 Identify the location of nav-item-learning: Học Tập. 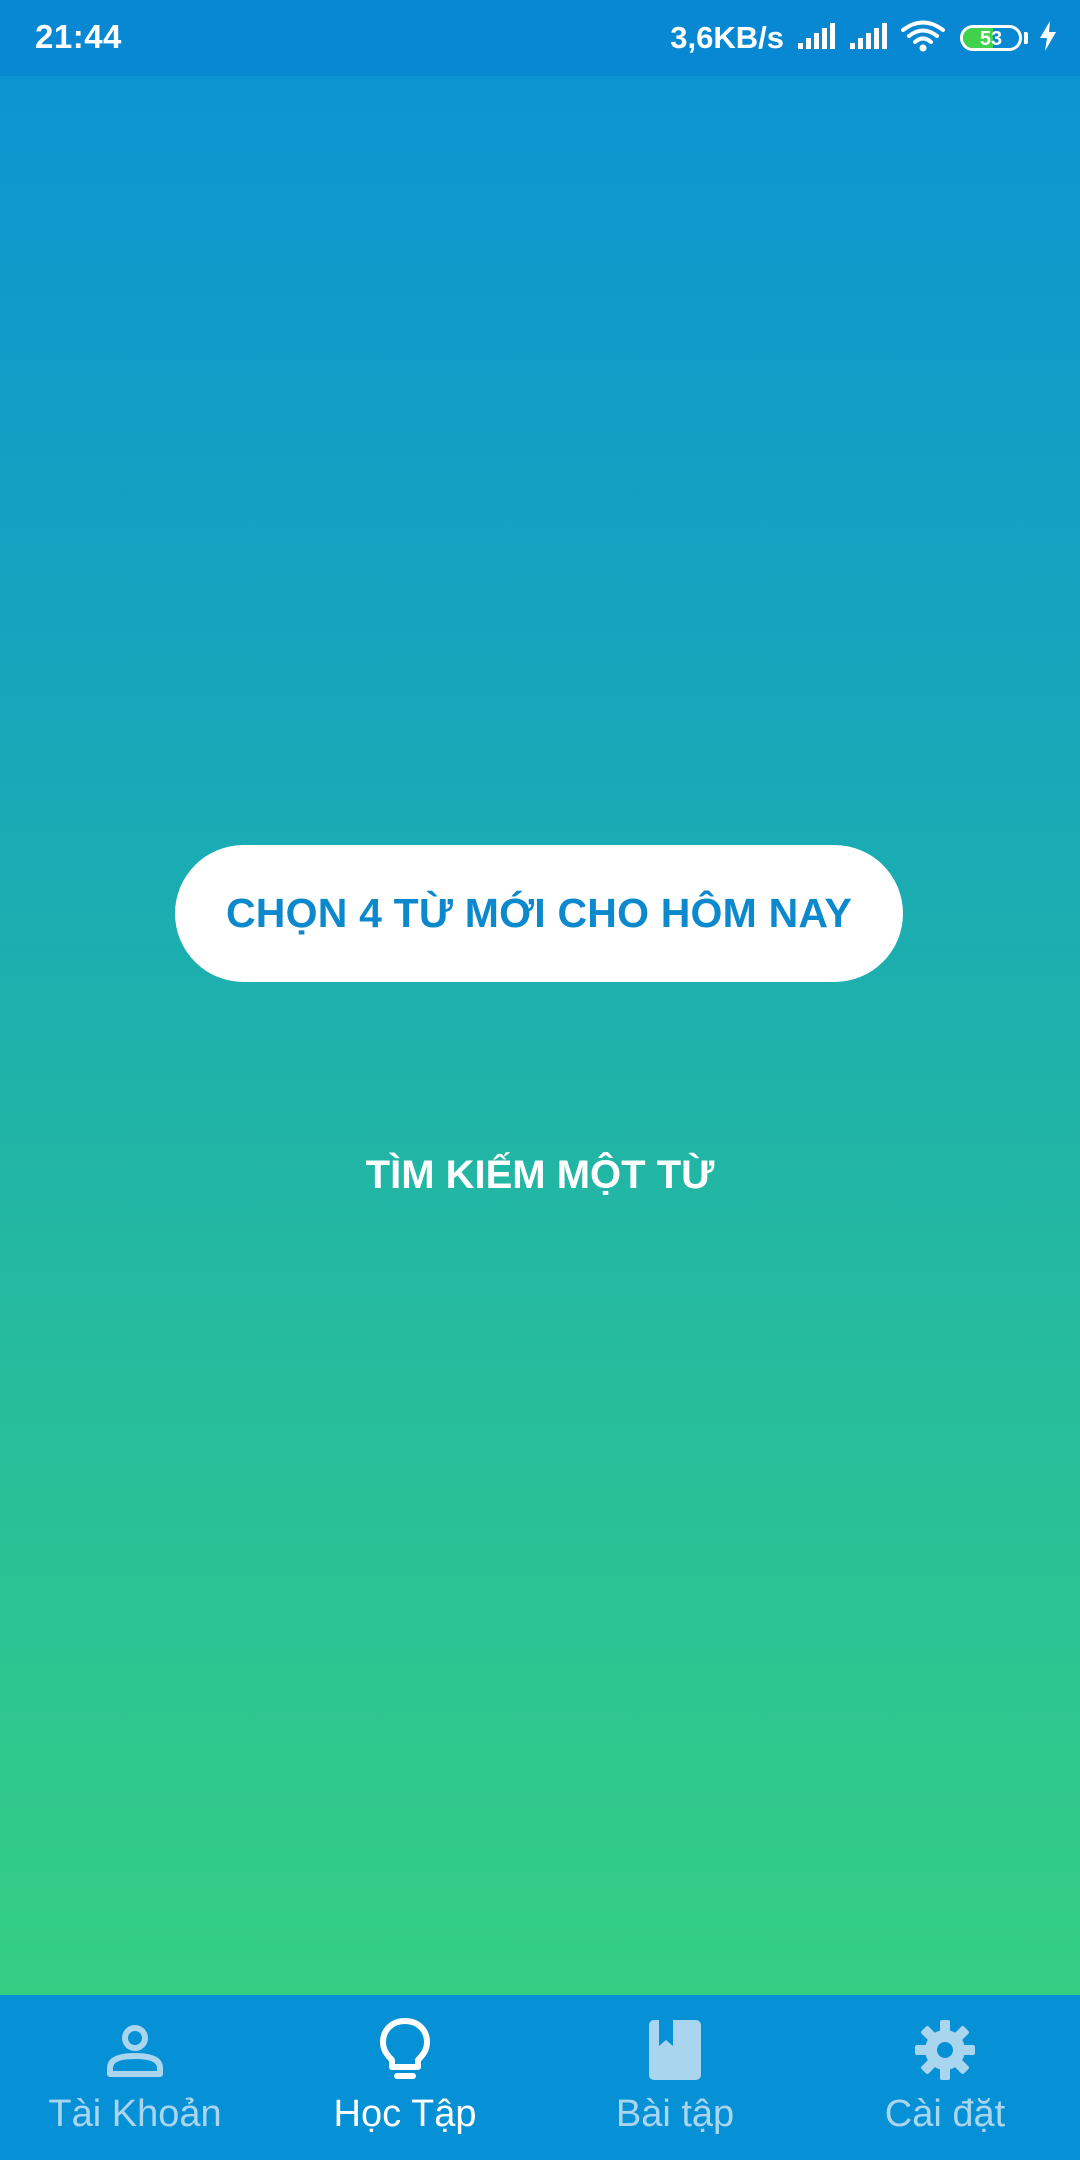
(405, 2077).